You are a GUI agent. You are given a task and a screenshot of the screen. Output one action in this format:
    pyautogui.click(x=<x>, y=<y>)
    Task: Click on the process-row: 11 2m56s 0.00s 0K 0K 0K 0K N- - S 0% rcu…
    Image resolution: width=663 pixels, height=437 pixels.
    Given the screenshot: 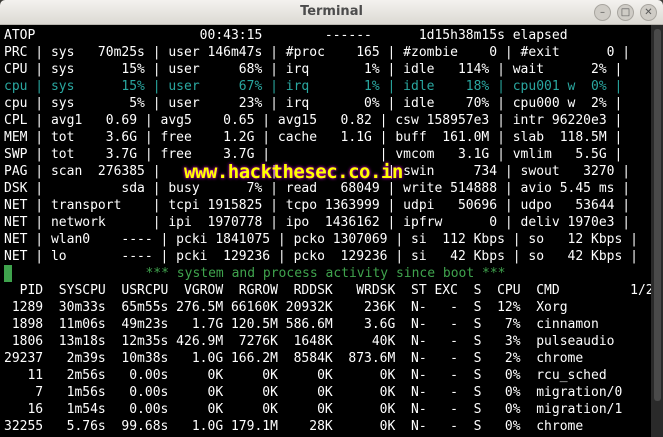 What is the action you would take?
    pyautogui.click(x=305, y=375)
    